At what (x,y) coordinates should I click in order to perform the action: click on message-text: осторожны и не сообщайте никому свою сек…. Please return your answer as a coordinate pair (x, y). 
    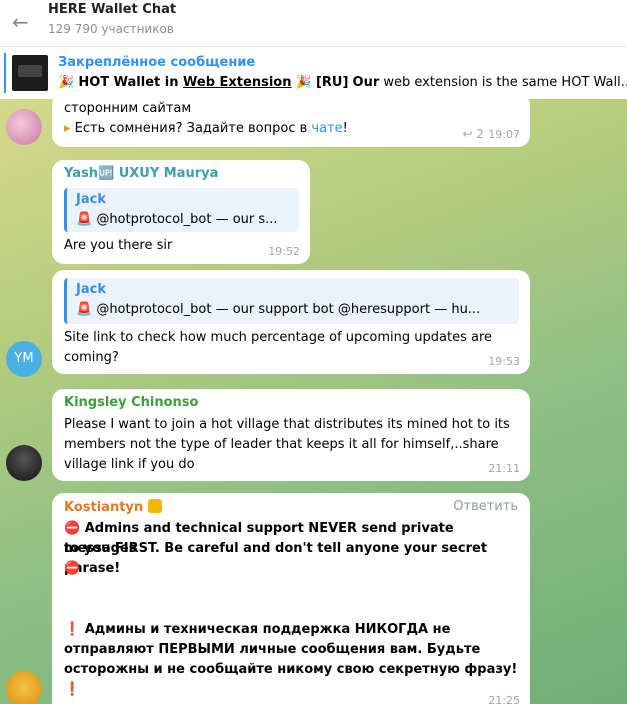
    Looking at the image, I should click on (291, 669).